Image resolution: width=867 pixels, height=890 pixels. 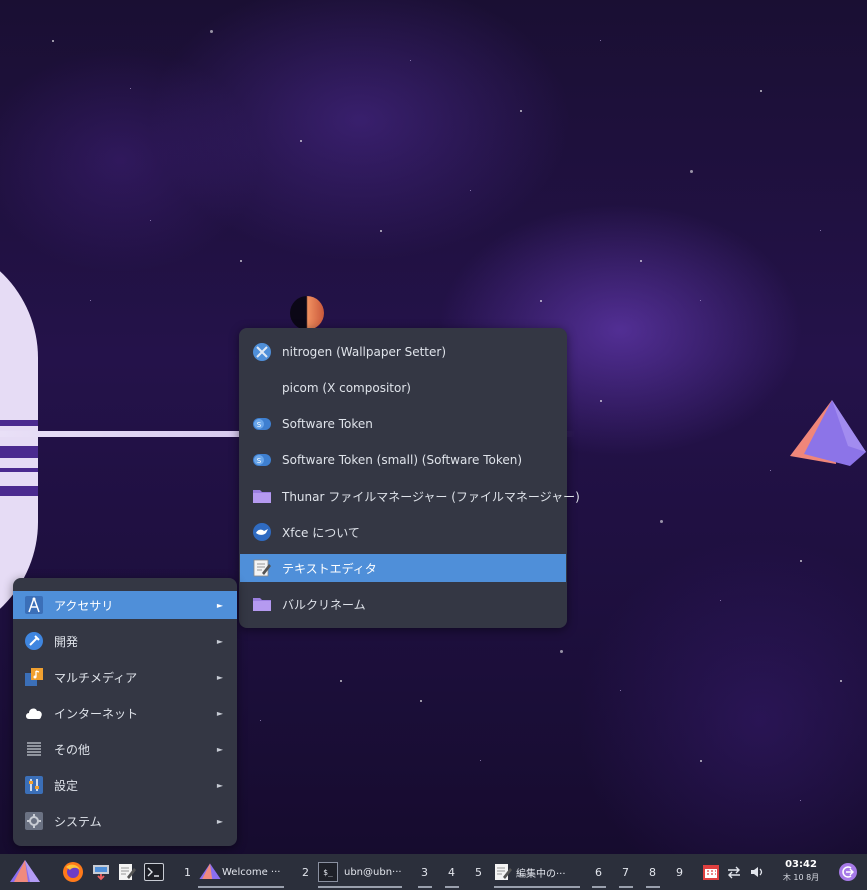 I want to click on screenshot-icon, so click(x=101, y=873).